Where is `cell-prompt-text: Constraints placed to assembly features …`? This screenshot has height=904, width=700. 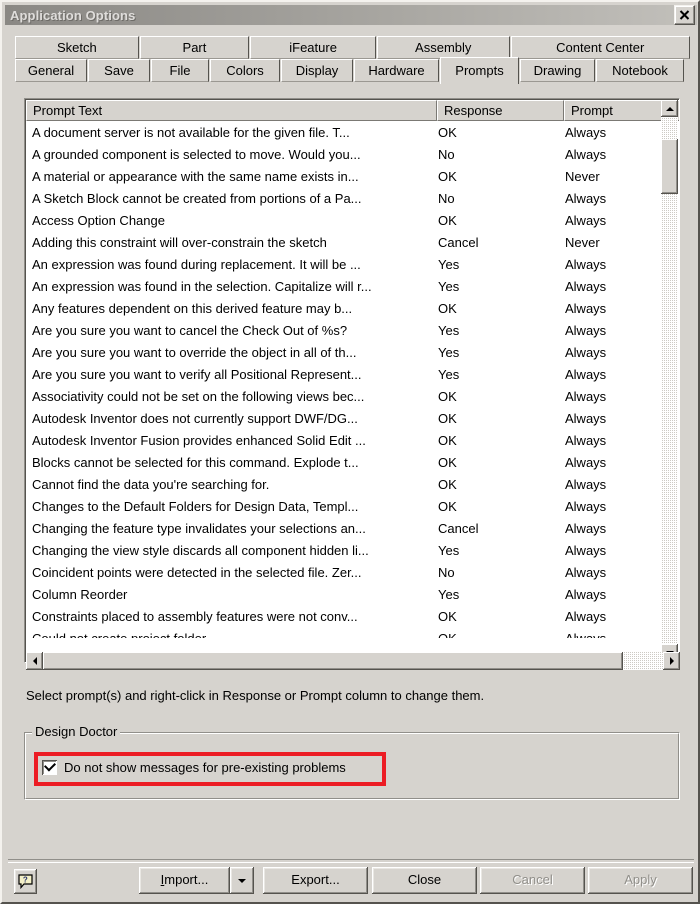 cell-prompt-text: Constraints placed to assembly features … is located at coordinates (195, 616).